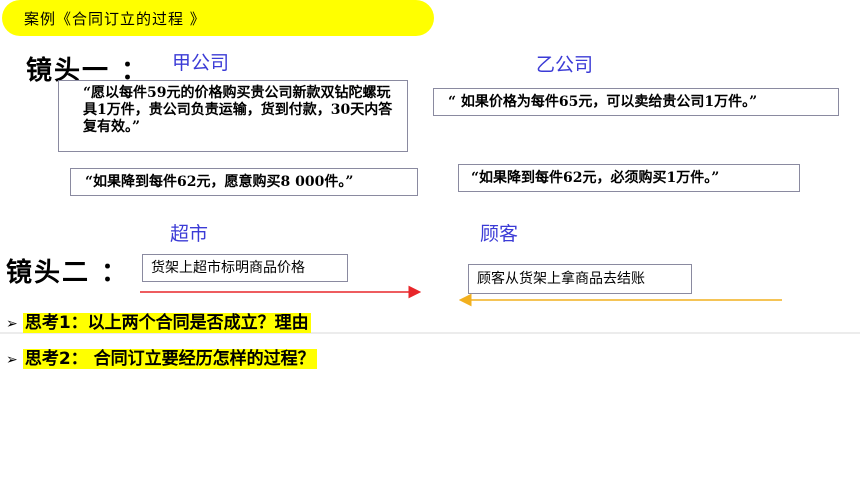  What do you see at coordinates (430, 309) in the screenshot?
I see `arrows-layer` at bounding box center [430, 309].